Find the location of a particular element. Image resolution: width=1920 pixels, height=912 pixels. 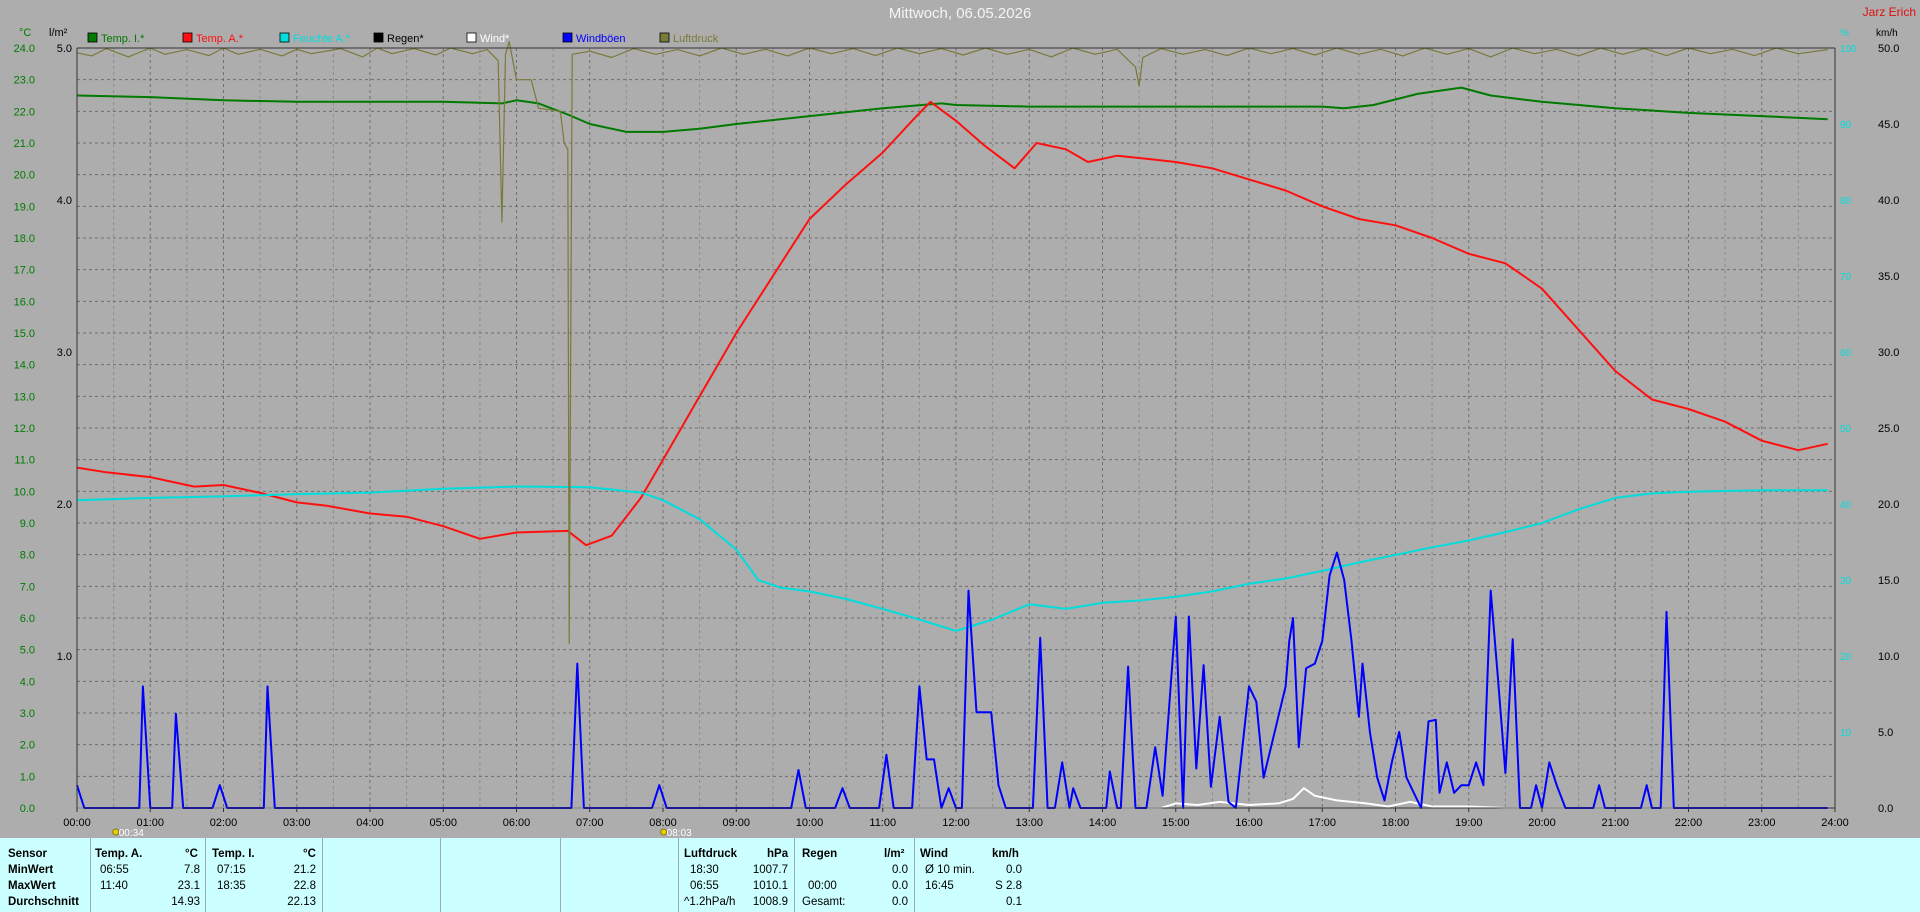

pressure-current-value: 1008.9 is located at coordinates (770, 902).